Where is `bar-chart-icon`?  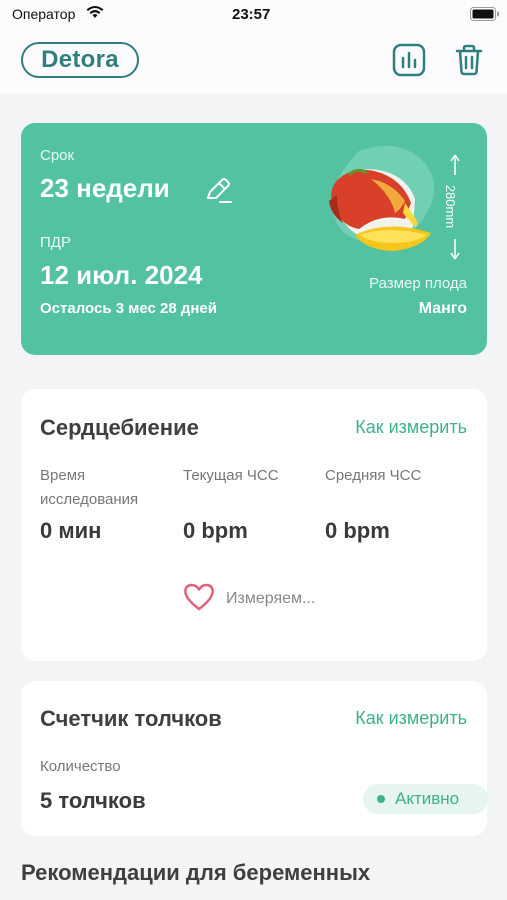 bar-chart-icon is located at coordinates (409, 60).